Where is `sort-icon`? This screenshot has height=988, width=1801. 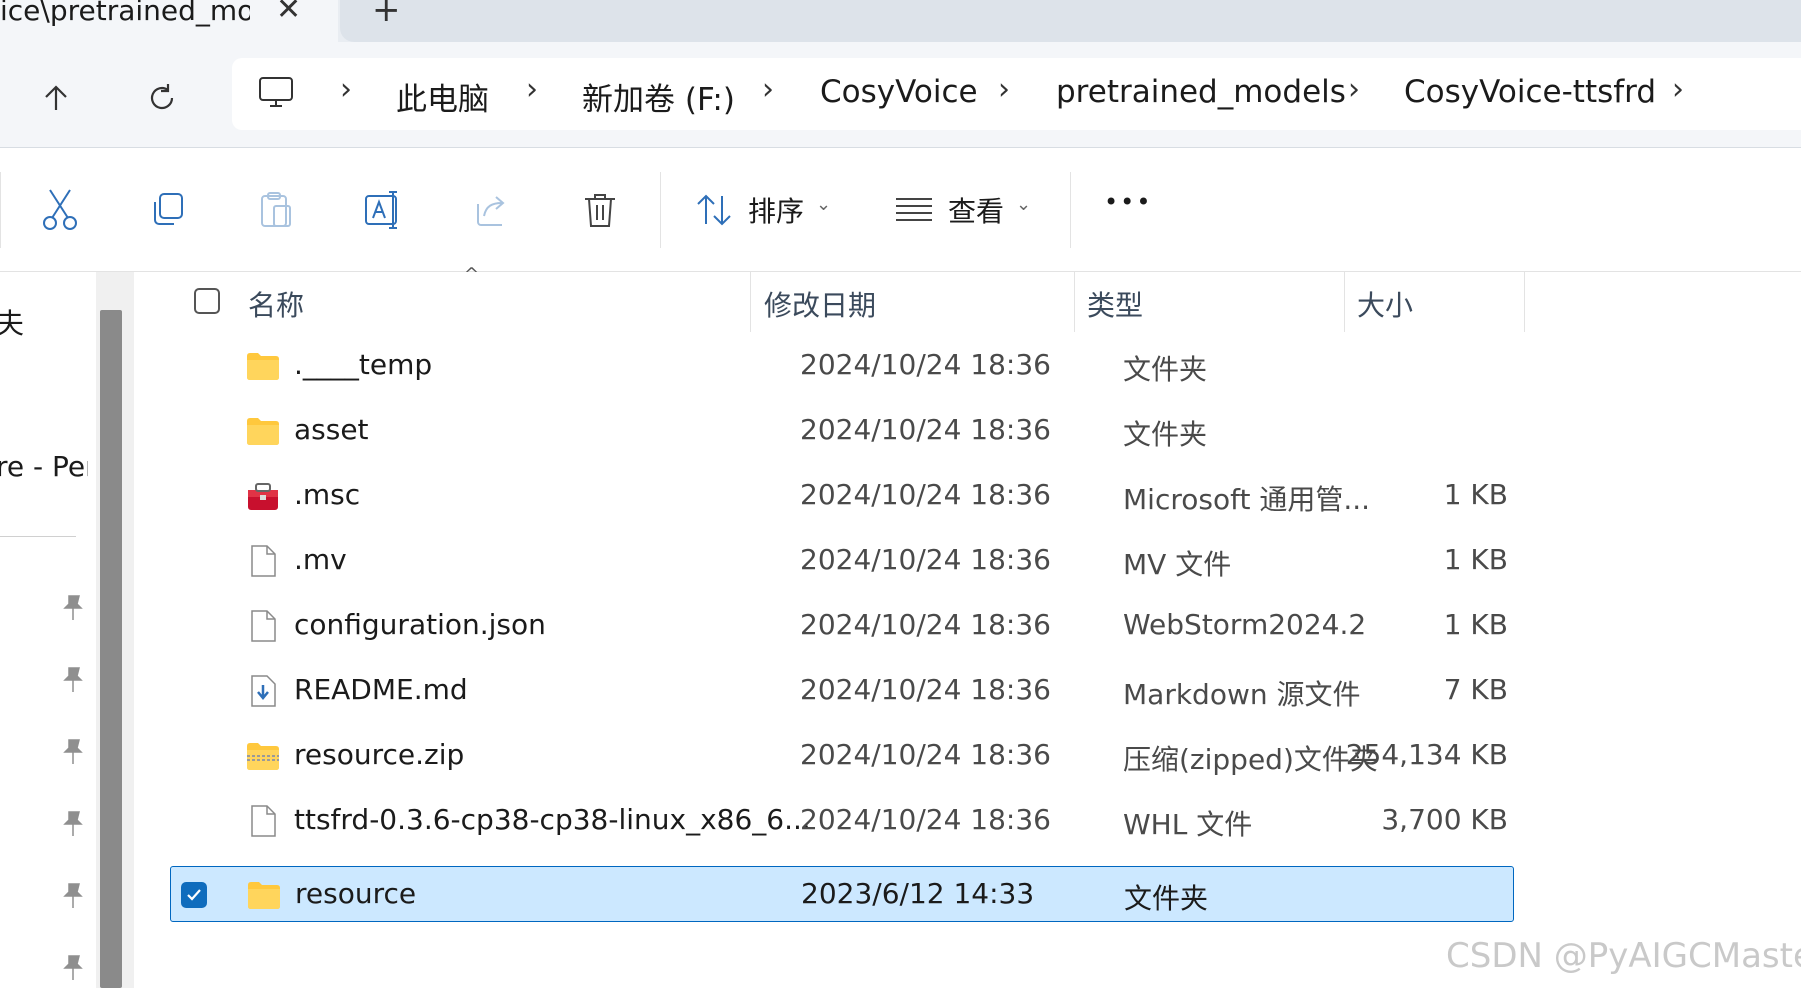
sort-icon is located at coordinates (714, 210).